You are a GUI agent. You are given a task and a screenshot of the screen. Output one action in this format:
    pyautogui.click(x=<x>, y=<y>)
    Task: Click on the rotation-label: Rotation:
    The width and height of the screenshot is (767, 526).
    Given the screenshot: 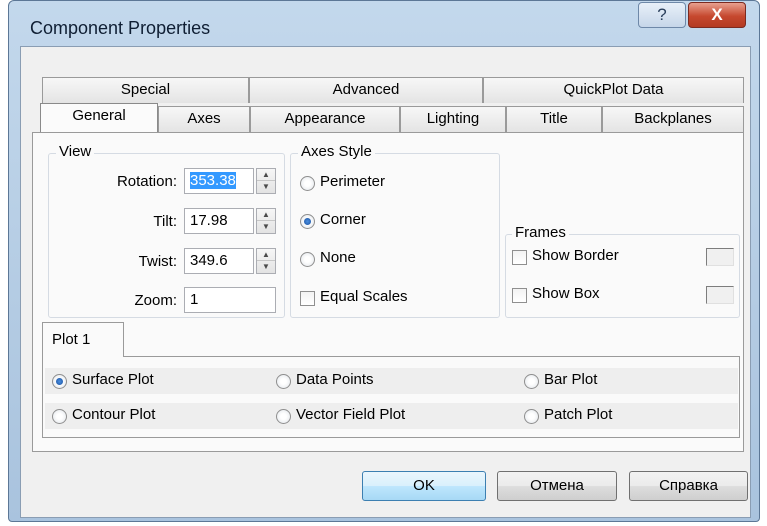 What is the action you would take?
    pyautogui.click(x=146, y=181)
    